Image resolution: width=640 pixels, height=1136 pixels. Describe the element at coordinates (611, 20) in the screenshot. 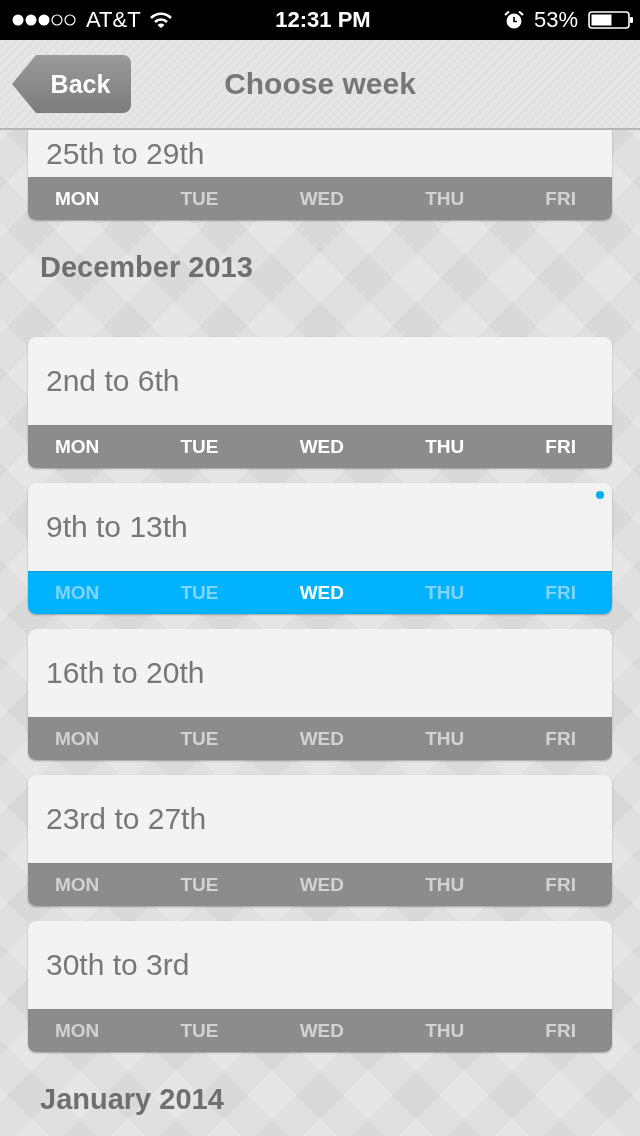

I see `battery-icon` at that location.